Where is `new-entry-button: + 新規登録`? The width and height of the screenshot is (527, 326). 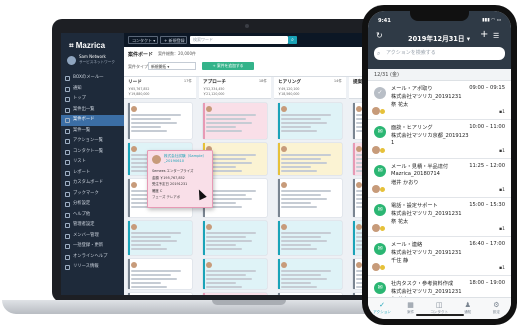 new-entry-button: + 新規登録 is located at coordinates (173, 40).